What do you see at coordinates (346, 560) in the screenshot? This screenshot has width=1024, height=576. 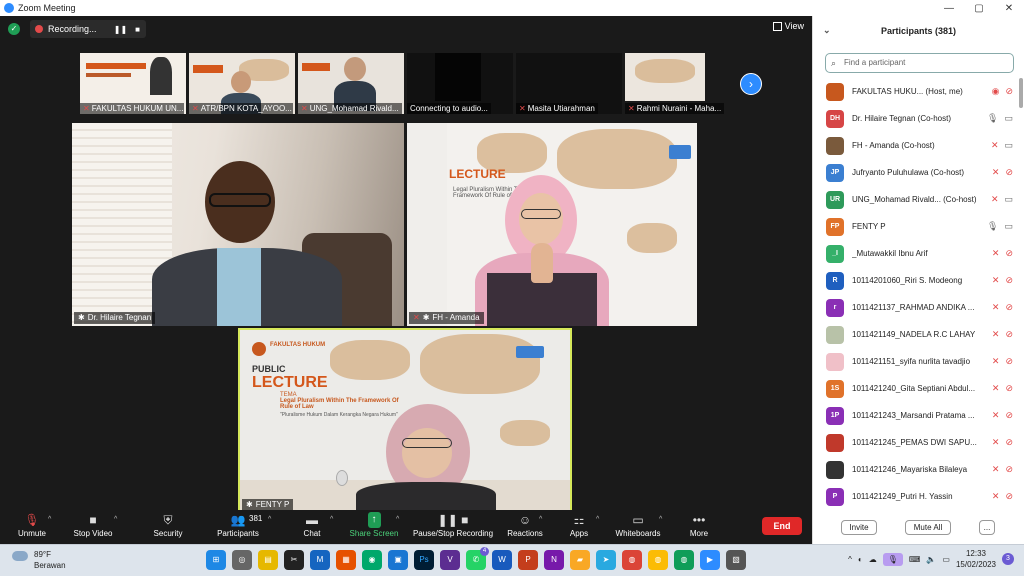 I see `app-grid-icon: ▦` at bounding box center [346, 560].